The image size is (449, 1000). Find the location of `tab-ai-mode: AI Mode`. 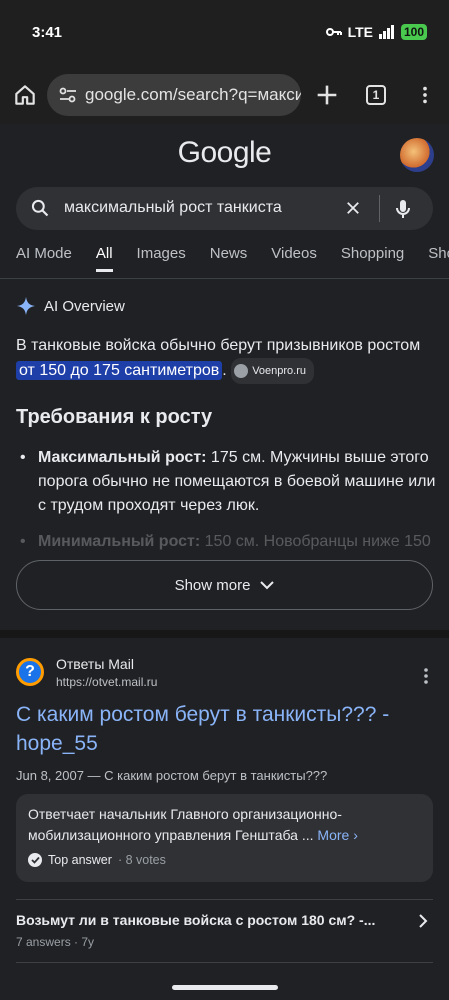

tab-ai-mode: AI Mode is located at coordinates (44, 258).